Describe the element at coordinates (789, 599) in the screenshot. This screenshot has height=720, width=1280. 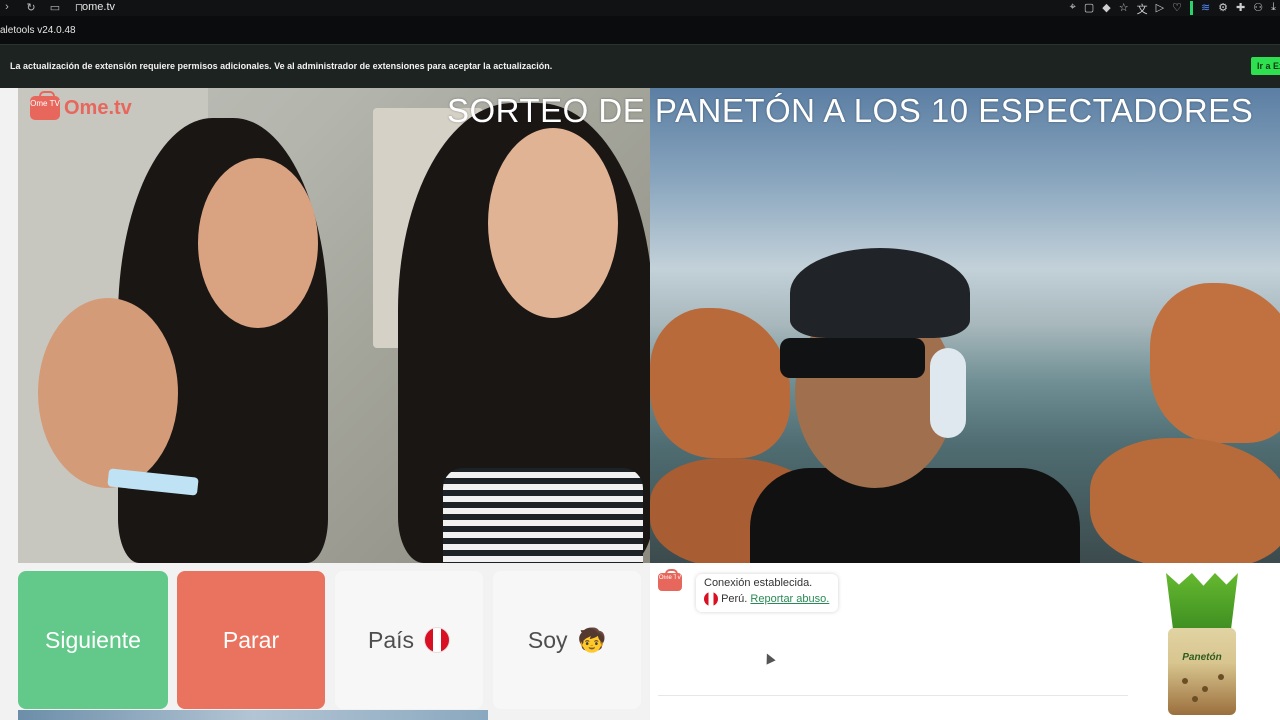
I see `report-abuse-link: Reportar abuso.` at that location.